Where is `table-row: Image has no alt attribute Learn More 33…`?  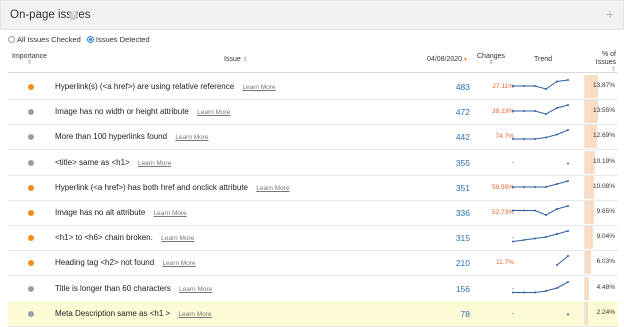 table-row: Image has no alt attribute Learn More 33… is located at coordinates (313, 213).